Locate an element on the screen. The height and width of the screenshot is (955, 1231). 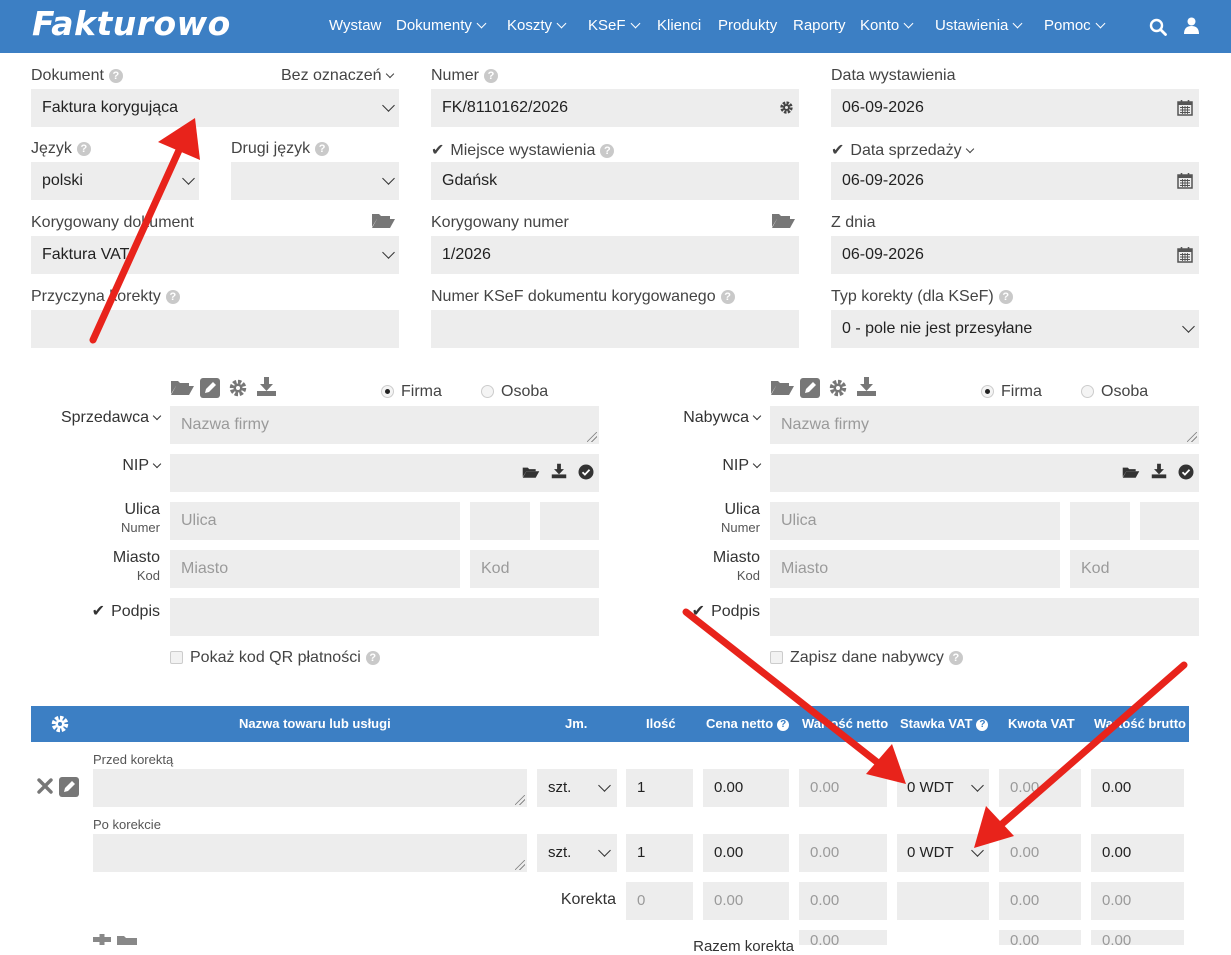
przed-nazwa-textarea is located at coordinates (310, 788).